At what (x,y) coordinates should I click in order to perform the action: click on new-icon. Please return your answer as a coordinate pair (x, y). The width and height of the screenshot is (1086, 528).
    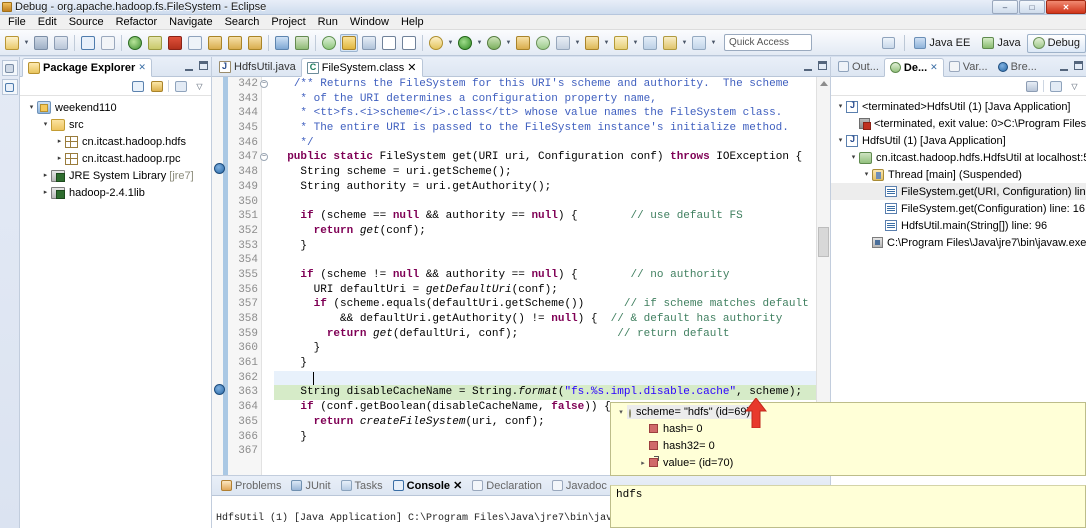
    Looking at the image, I should click on (12, 43).